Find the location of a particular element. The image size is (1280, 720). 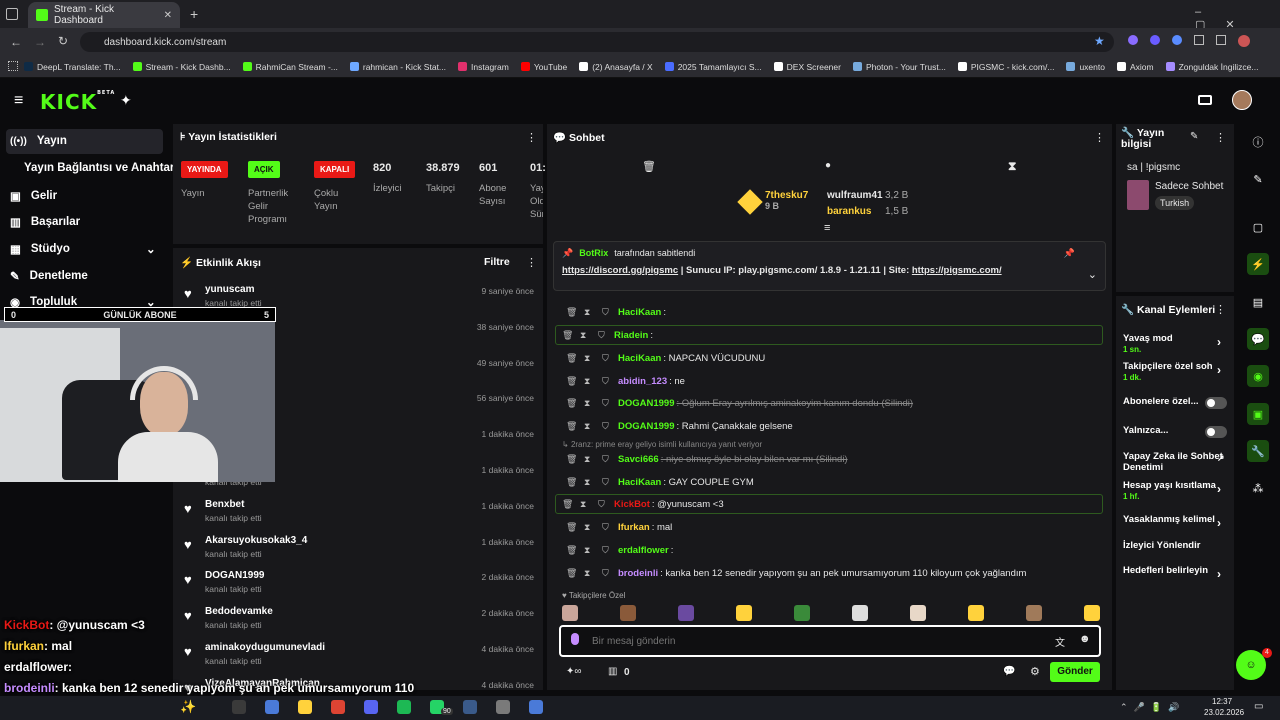

translate-icon: 文 is located at coordinates (1060, 641).